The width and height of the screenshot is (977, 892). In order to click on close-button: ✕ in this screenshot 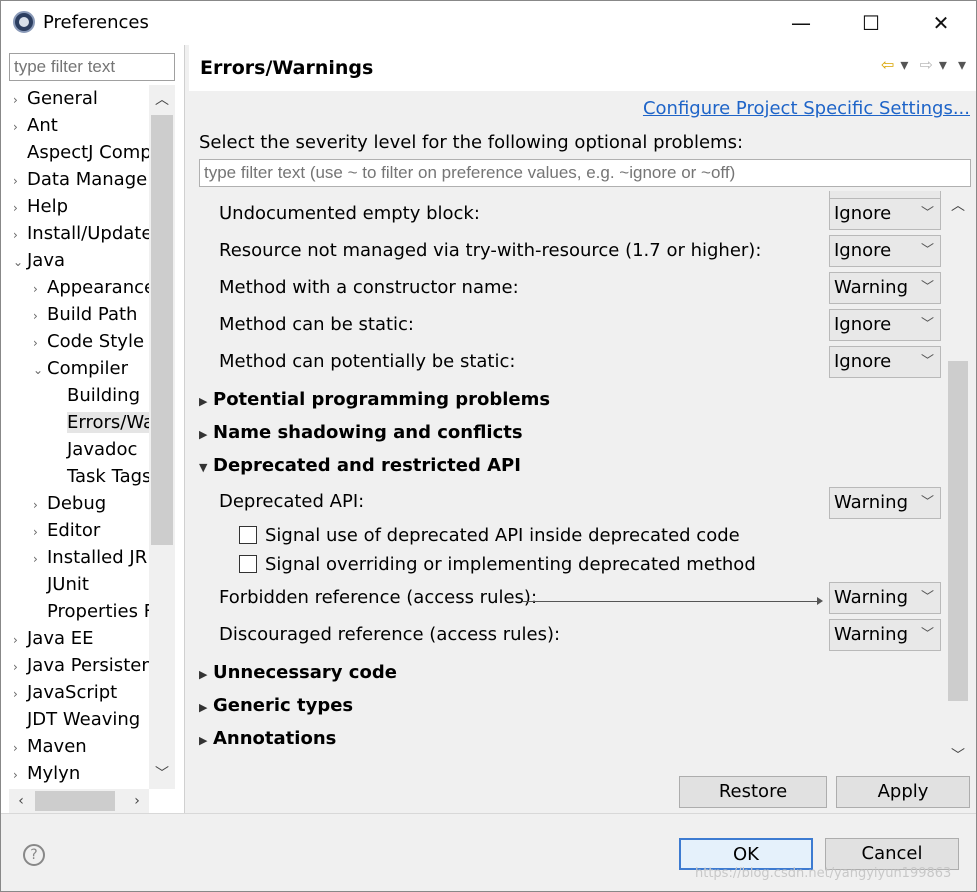, I will do `click(941, 23)`.